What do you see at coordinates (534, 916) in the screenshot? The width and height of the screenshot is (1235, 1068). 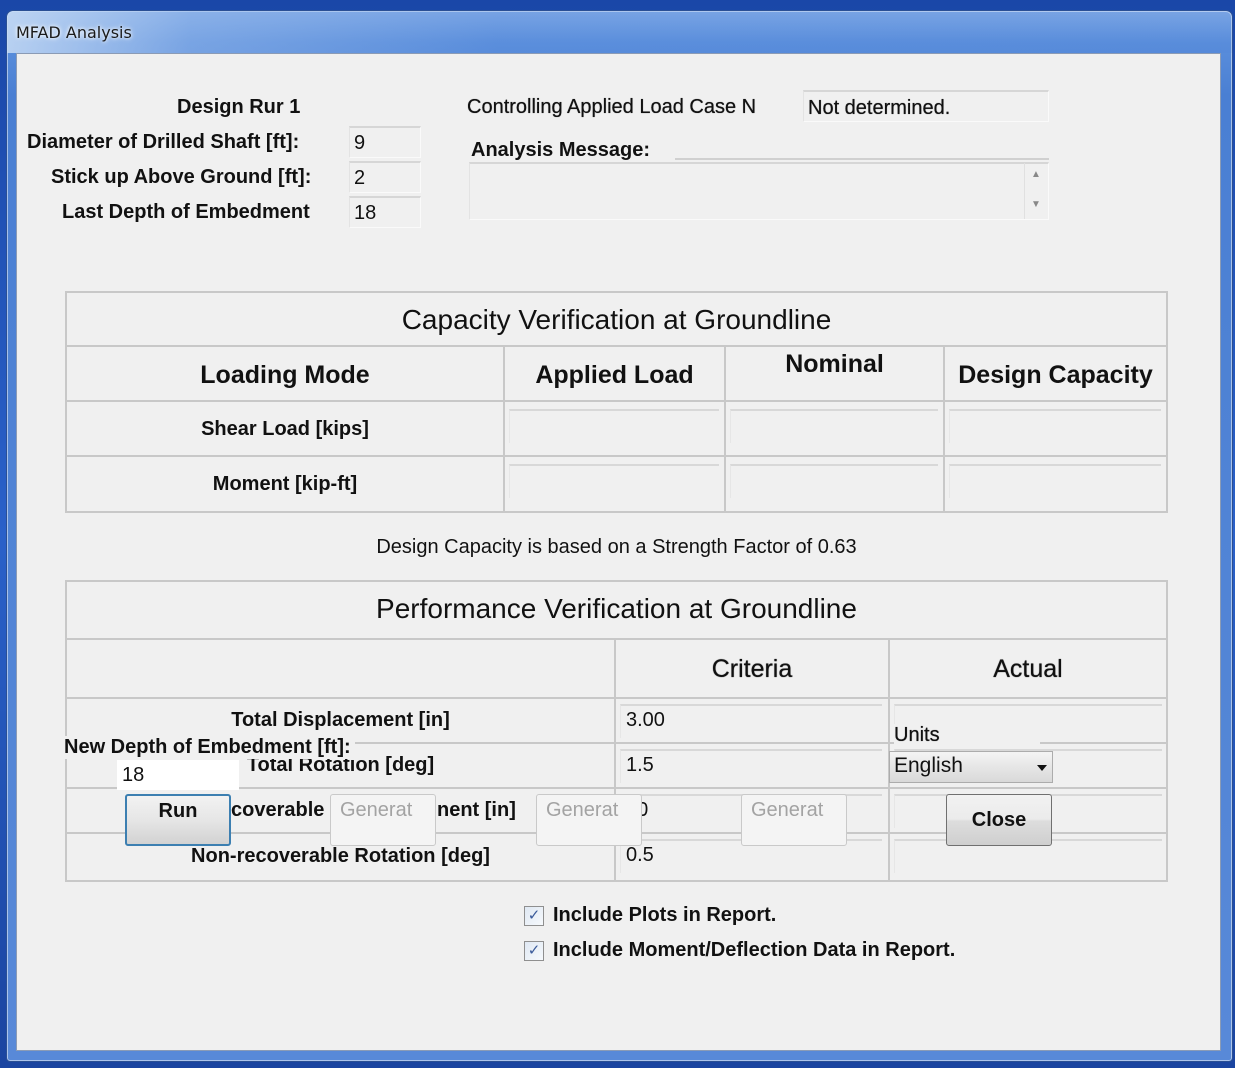 I see `include-plots-checkbox: ✓` at bounding box center [534, 916].